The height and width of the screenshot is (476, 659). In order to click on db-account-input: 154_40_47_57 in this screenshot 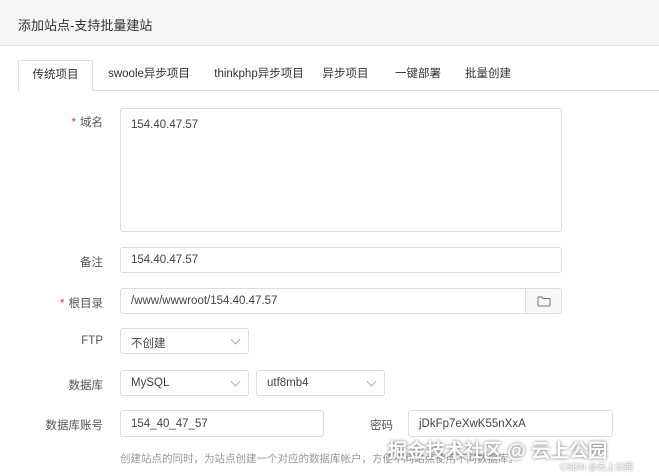, I will do `click(222, 423)`.